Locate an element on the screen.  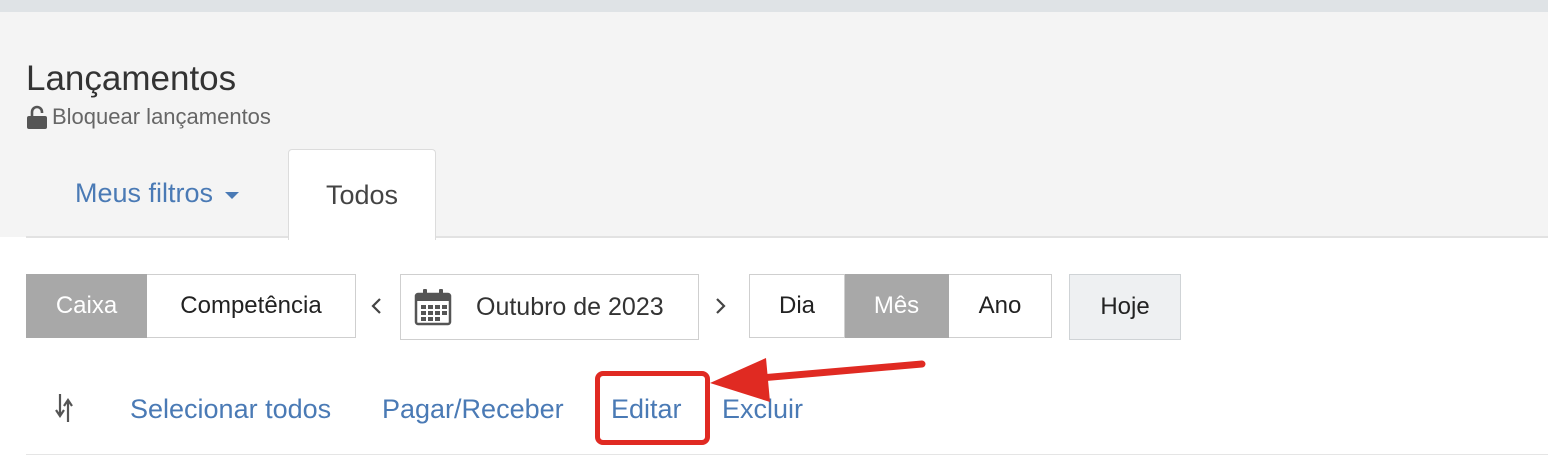
regime-toggle: Caixa Competência is located at coordinates (191, 306).